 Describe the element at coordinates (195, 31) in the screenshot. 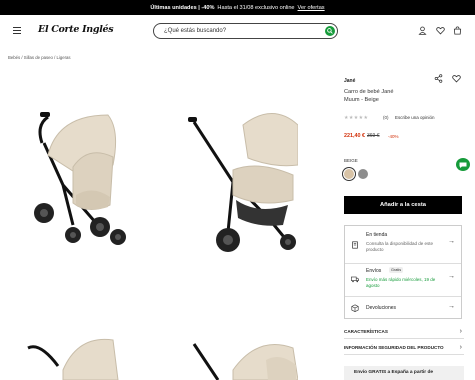

I see `search-placeholder: ¿Qué estás buscando?` at that location.